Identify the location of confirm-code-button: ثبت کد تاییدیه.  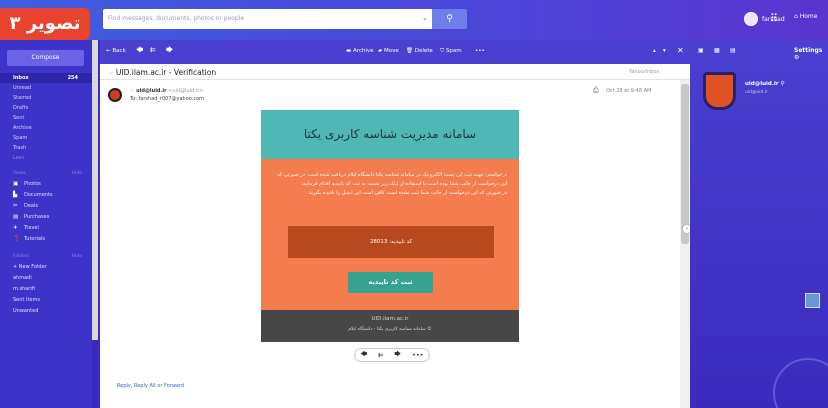
(390, 282).